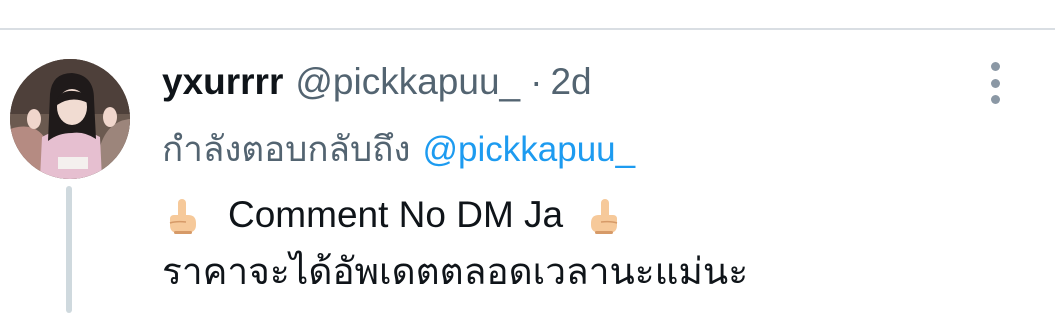  Describe the element at coordinates (529, 150) in the screenshot. I see `reply-mention-link: @pickkapuu_` at that location.